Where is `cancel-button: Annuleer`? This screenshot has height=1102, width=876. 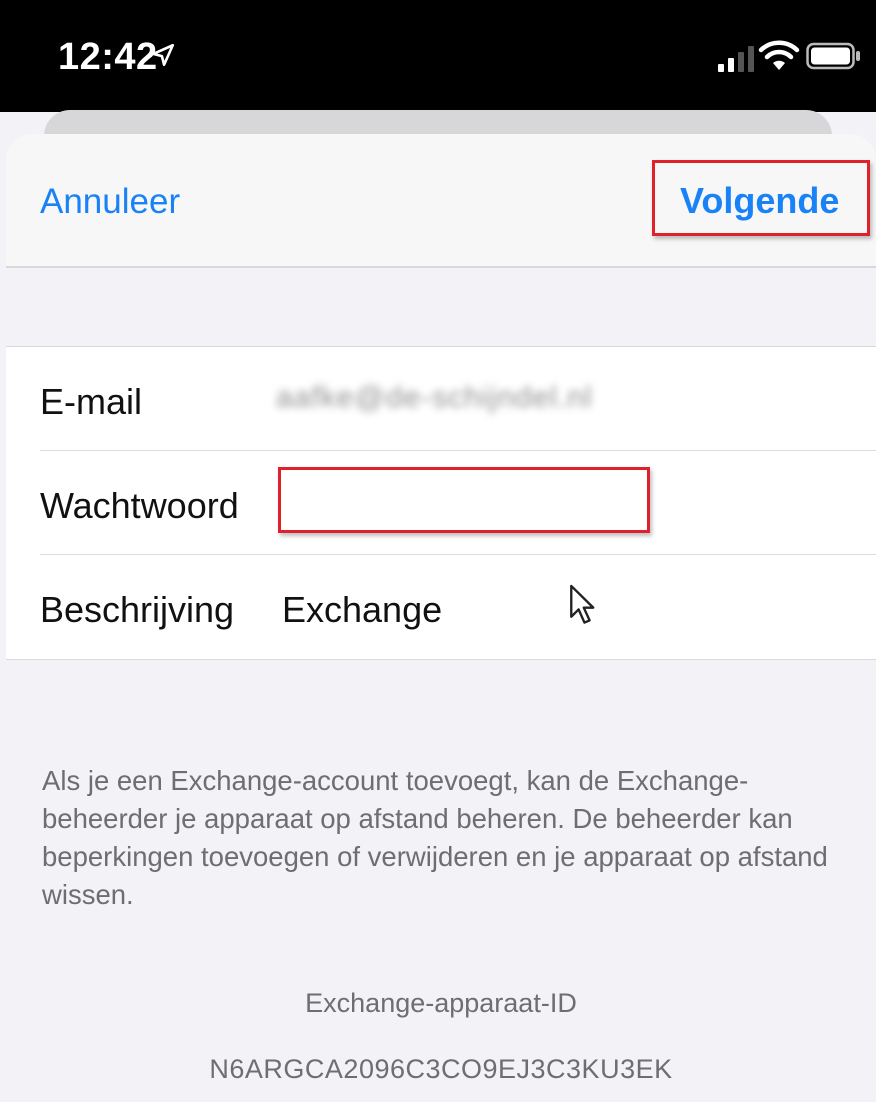 cancel-button: Annuleer is located at coordinates (110, 202).